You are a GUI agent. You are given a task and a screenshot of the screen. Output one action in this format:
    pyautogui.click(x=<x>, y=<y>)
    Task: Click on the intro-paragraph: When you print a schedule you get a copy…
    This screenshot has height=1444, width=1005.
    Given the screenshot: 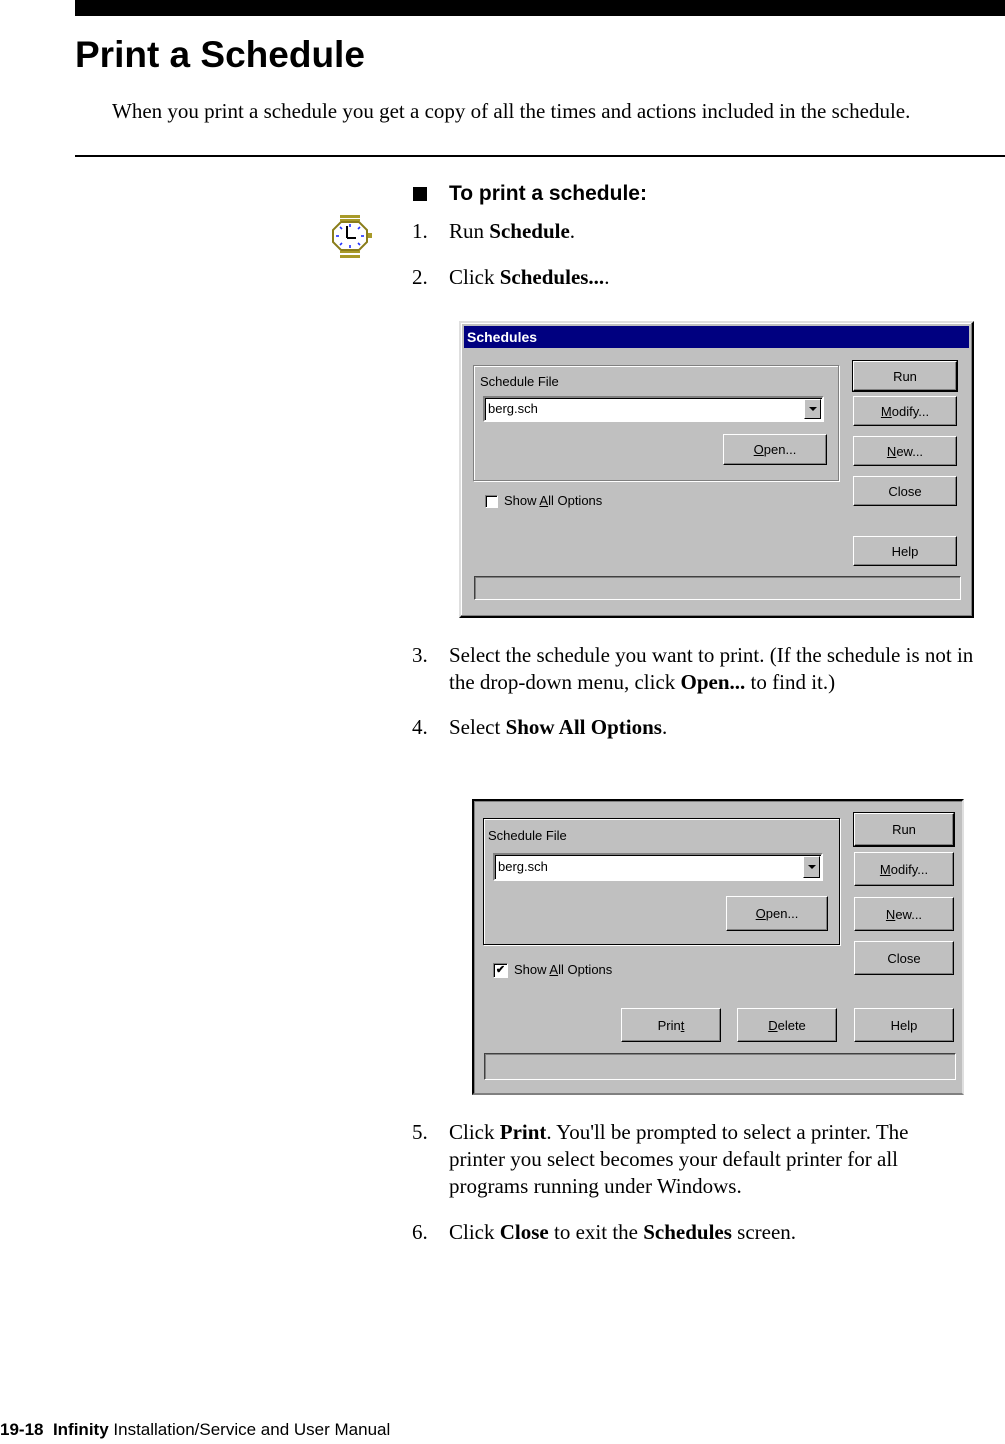 What is the action you would take?
    pyautogui.click(x=511, y=111)
    